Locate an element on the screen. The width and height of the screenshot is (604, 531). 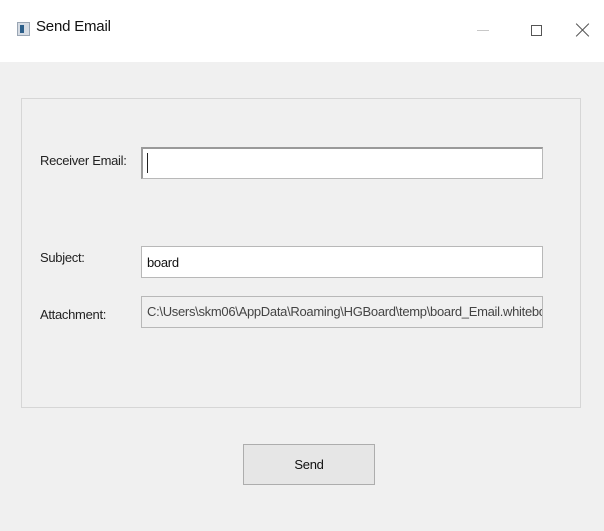
app-window-icon is located at coordinates (23, 29).